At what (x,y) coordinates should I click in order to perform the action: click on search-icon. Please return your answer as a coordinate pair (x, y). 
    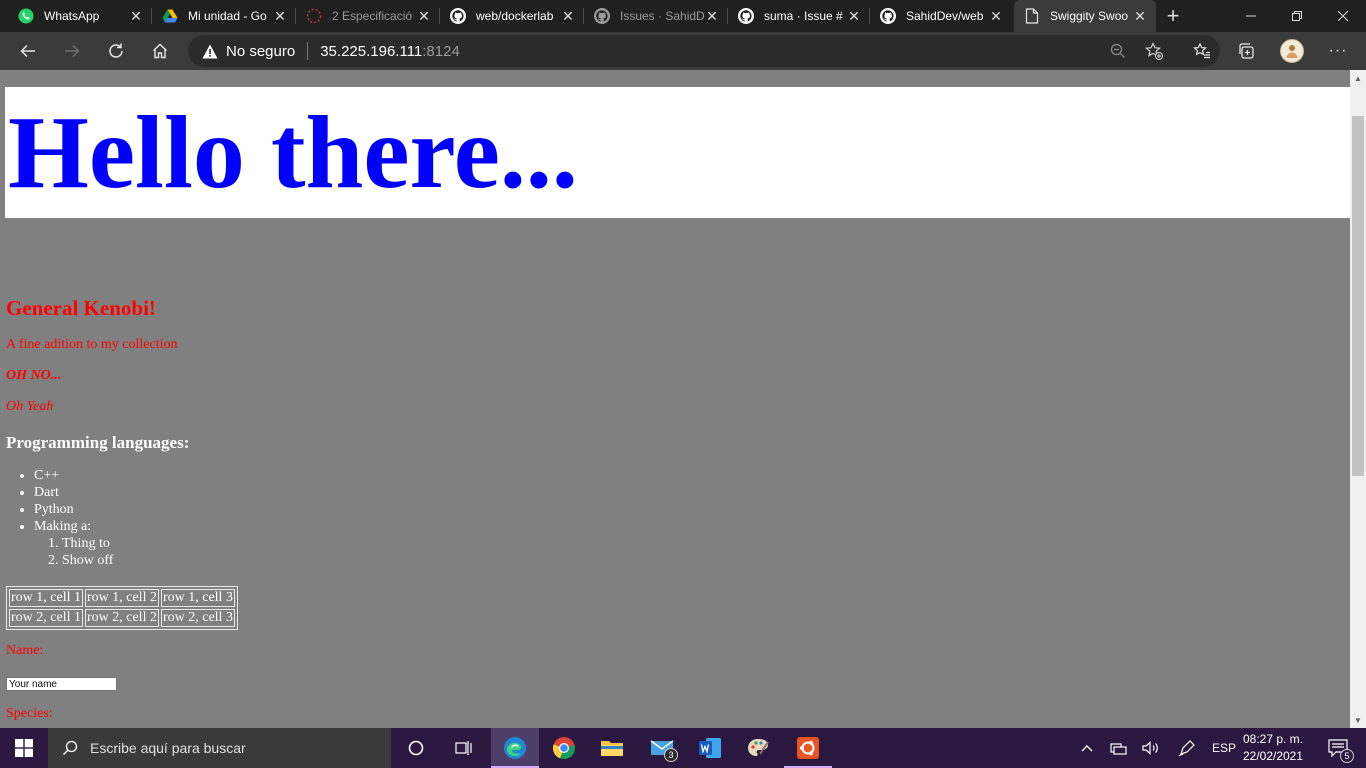
    Looking at the image, I should click on (70, 748).